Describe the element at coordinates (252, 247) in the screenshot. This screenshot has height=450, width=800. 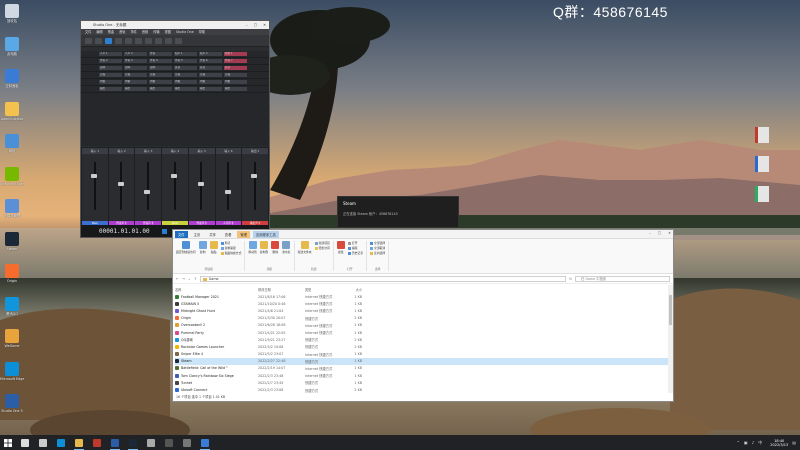
I see `ribbon-button: 移动到` at that location.